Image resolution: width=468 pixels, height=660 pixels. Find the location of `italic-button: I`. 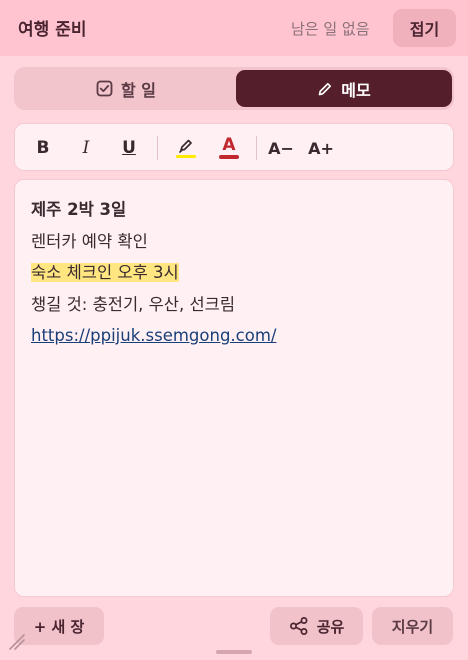

italic-button: I is located at coordinates (86, 148).